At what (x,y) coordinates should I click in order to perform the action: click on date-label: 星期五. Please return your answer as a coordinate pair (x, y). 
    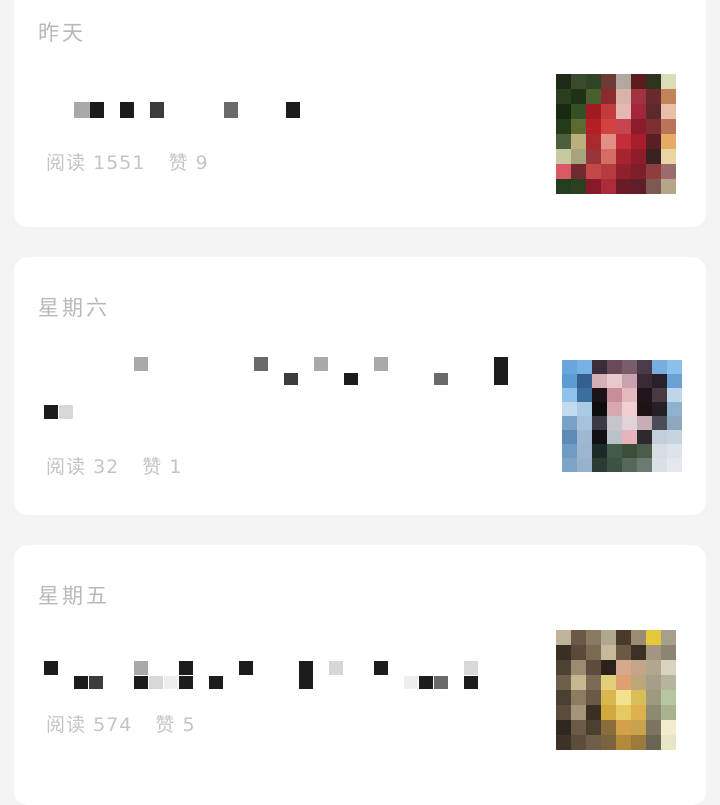
    Looking at the image, I should click on (74, 596).